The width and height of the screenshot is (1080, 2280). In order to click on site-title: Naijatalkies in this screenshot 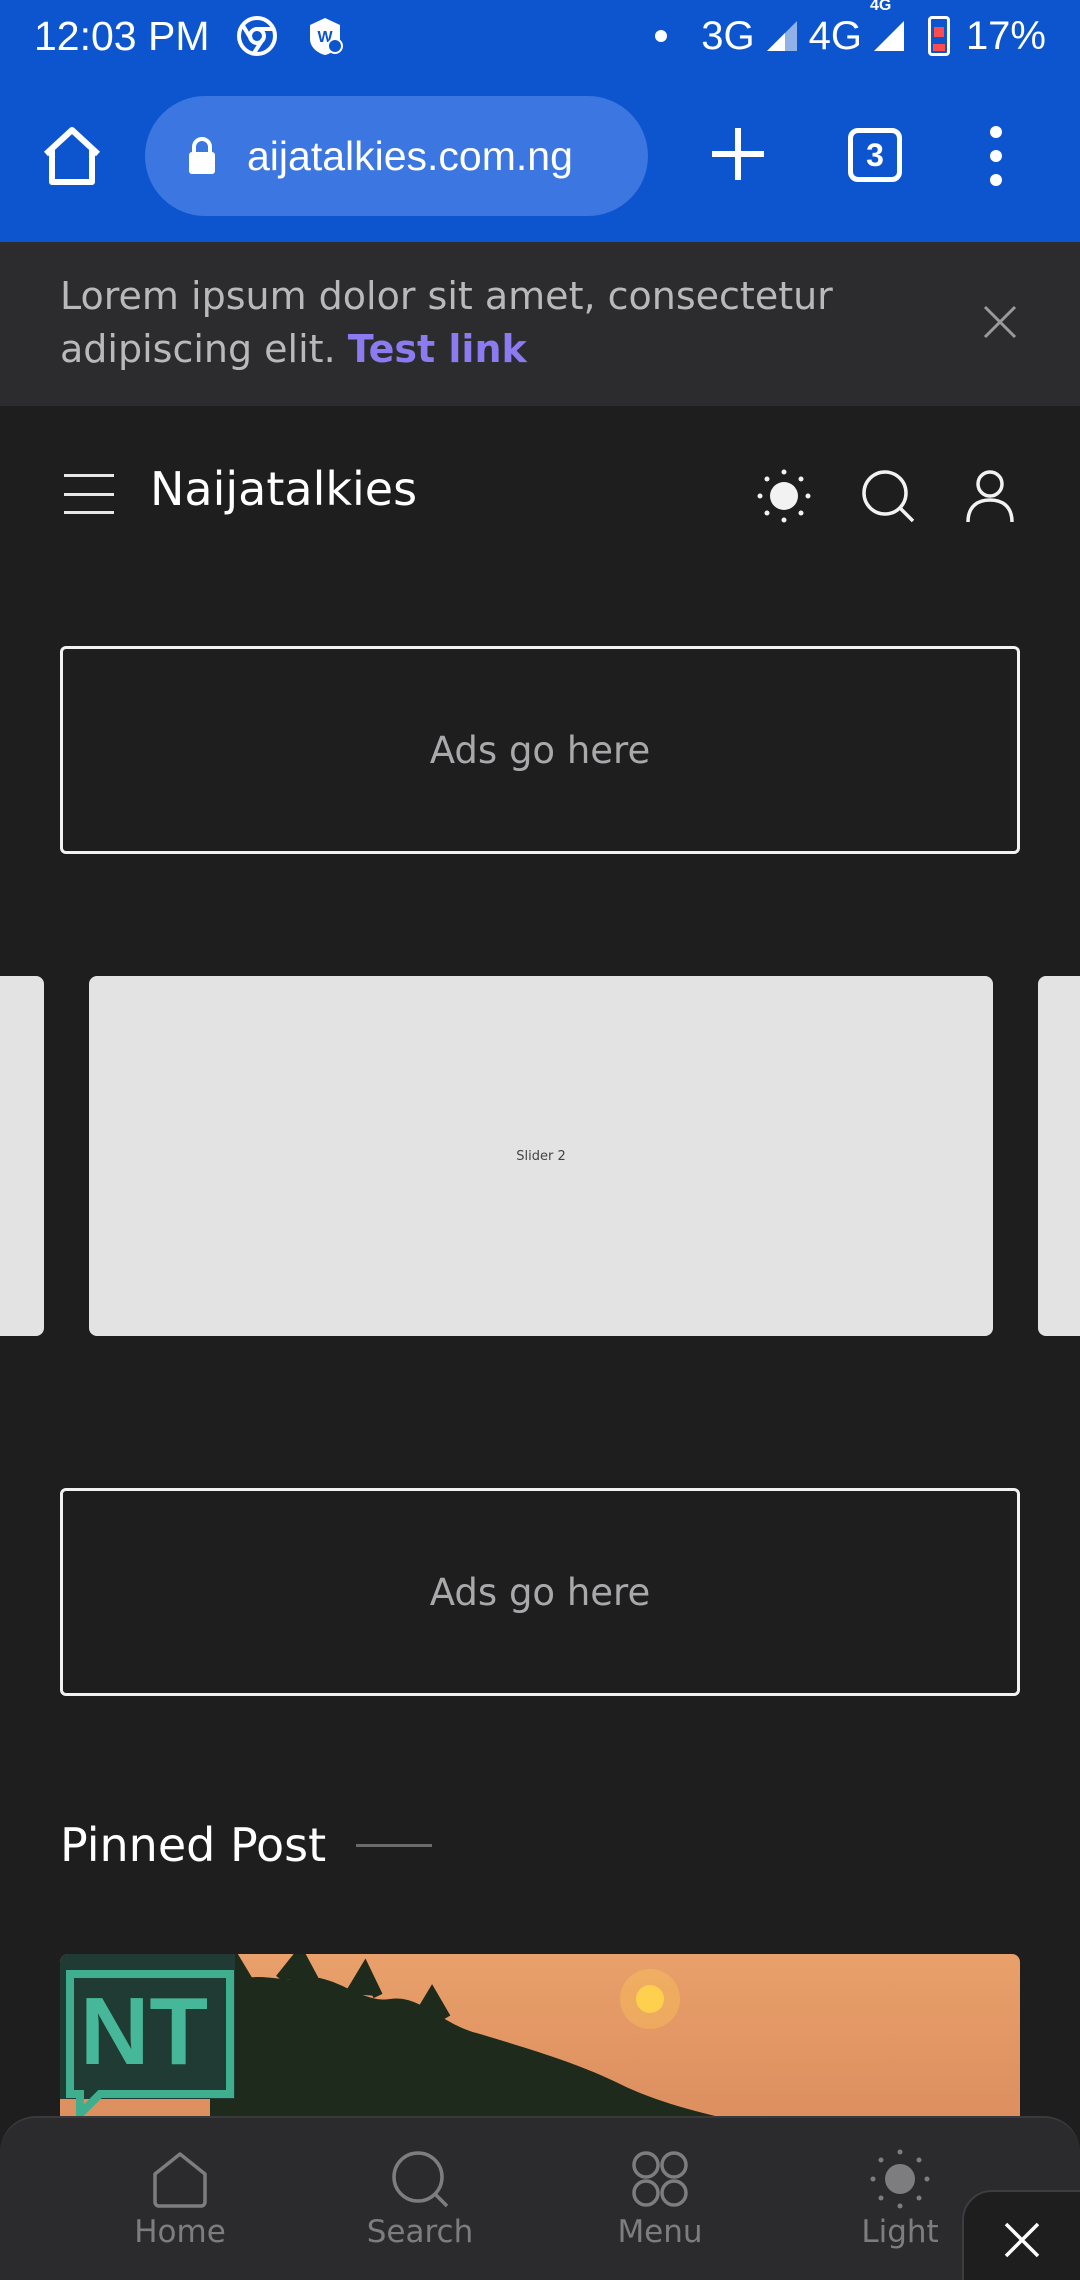, I will do `click(283, 489)`.